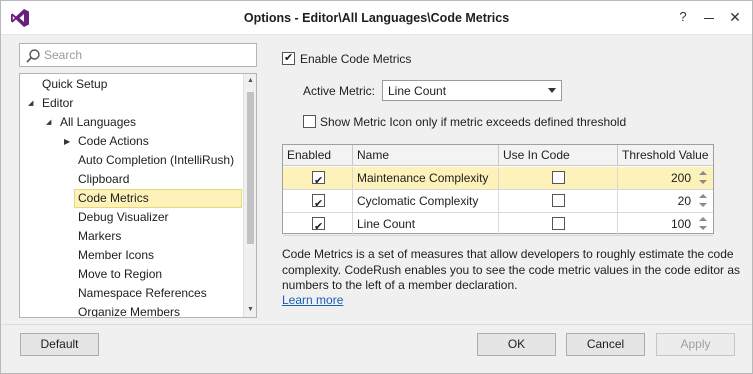 This screenshot has width=753, height=374. Describe the element at coordinates (129, 310) in the screenshot. I see `tree-item: Organize Members` at that location.